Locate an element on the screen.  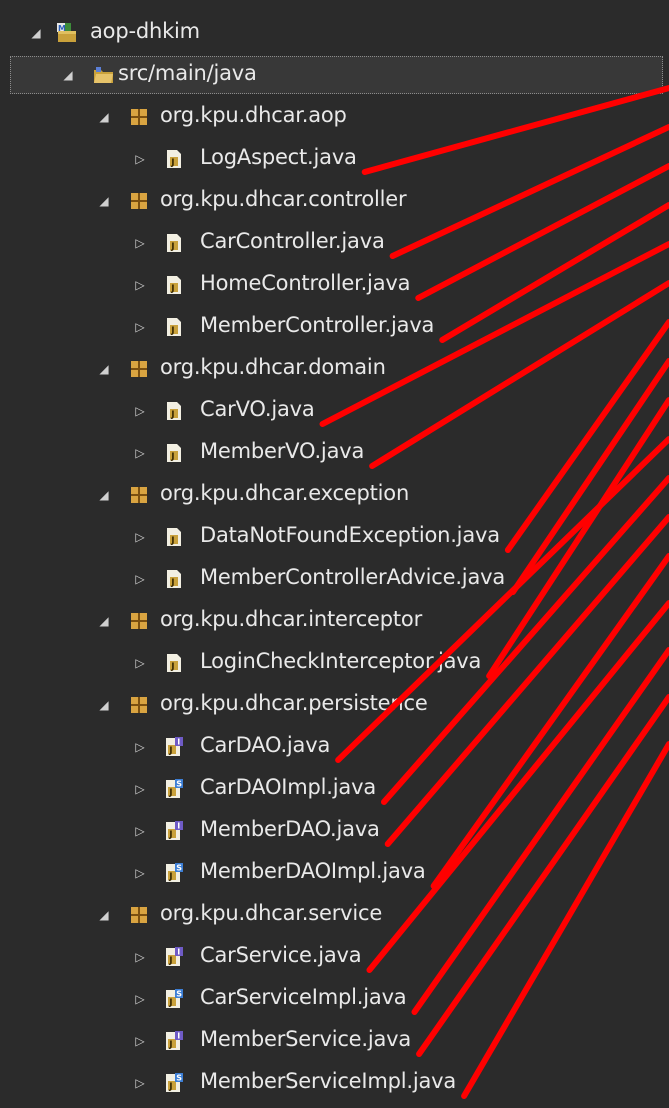
package-label: org.kpu.dhcar.service is located at coordinates (271, 913).